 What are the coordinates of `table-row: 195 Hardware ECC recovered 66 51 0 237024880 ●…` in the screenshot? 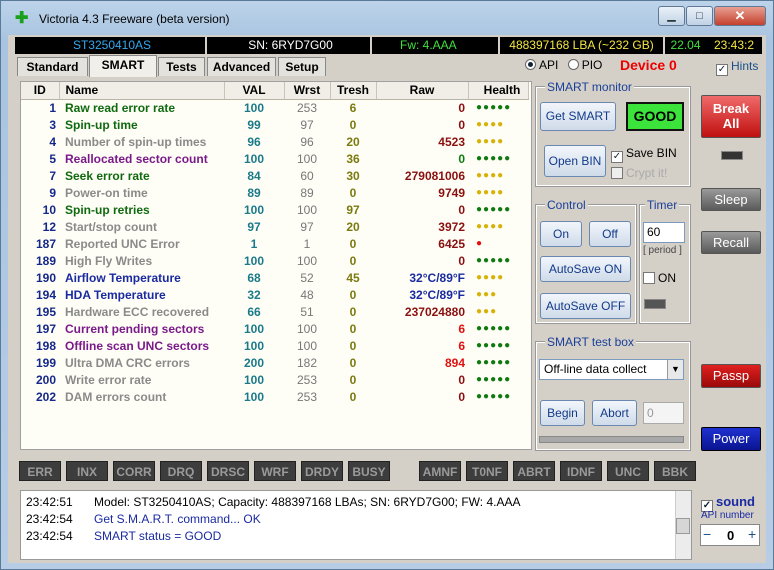 It's located at (274, 311).